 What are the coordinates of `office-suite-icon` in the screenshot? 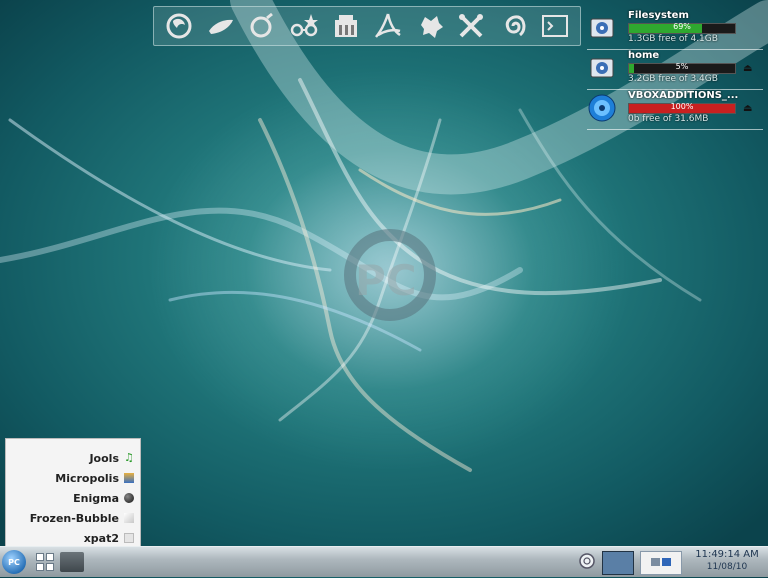 It's located at (346, 26).